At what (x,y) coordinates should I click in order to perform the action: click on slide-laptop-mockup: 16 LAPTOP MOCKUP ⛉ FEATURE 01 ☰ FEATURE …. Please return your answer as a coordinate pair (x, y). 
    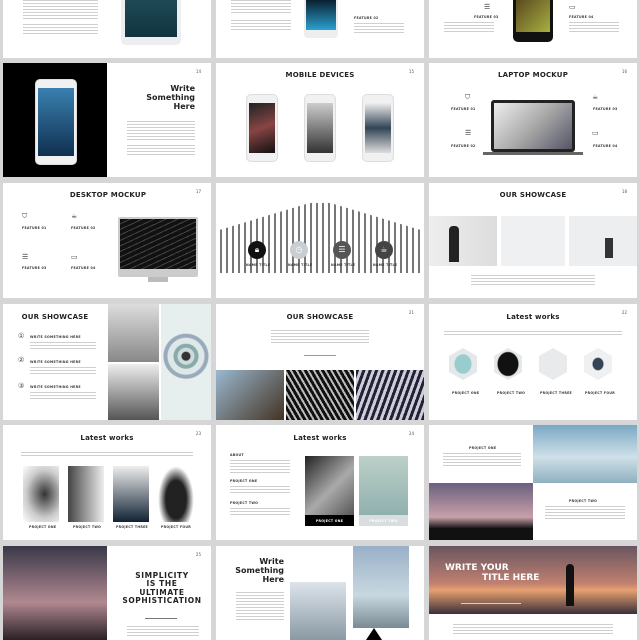
    Looking at the image, I should click on (533, 120).